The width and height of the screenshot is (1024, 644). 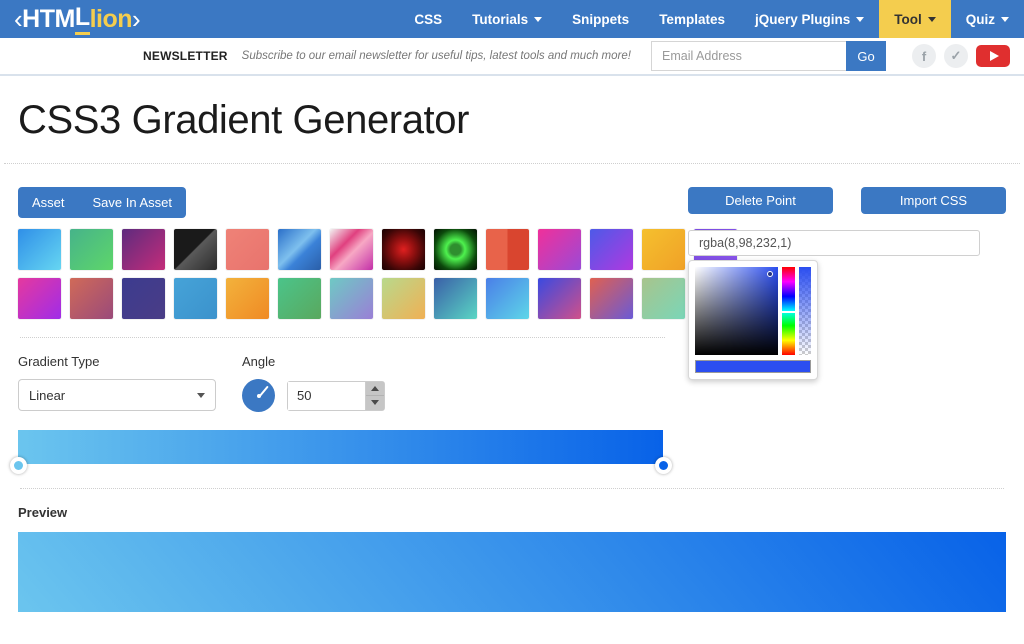 What do you see at coordinates (59, 361) in the screenshot?
I see `gradient-type-label: Gradient Type` at bounding box center [59, 361].